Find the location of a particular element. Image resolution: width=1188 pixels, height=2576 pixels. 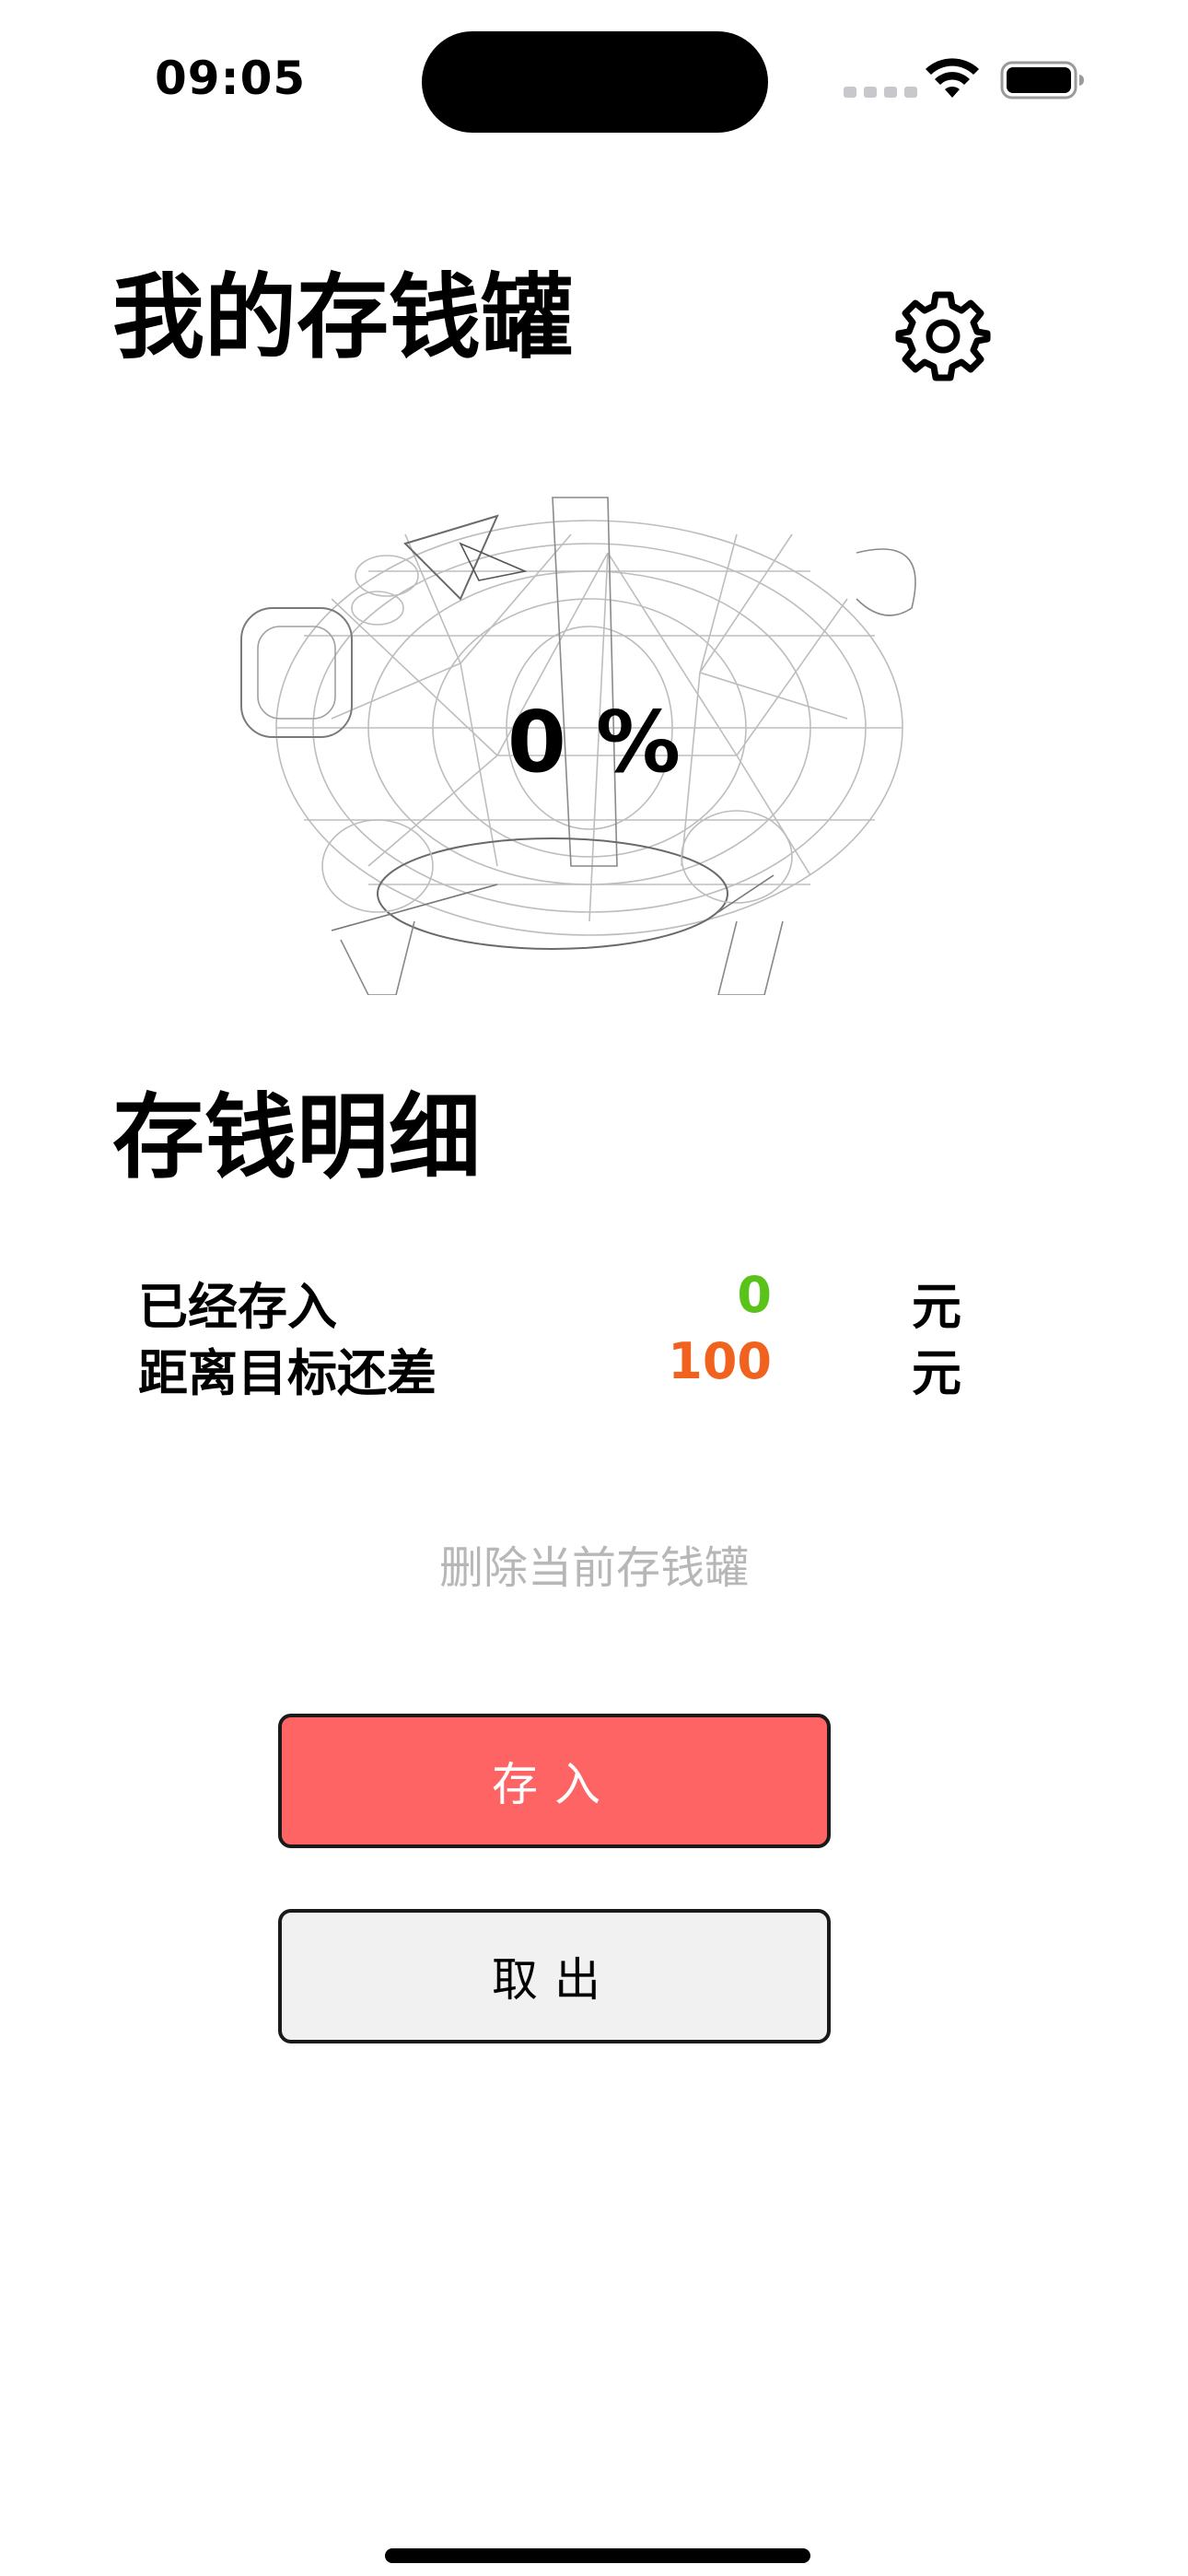

deposit-button: 存入 is located at coordinates (555, 1781).